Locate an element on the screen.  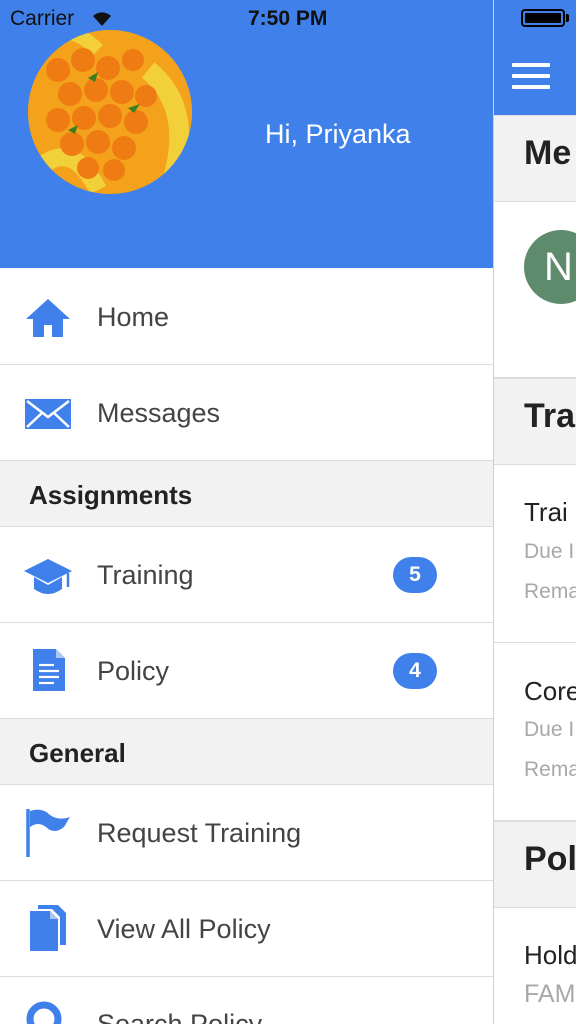
menu-item-policy: Policy 4 is located at coordinates (246, 671).